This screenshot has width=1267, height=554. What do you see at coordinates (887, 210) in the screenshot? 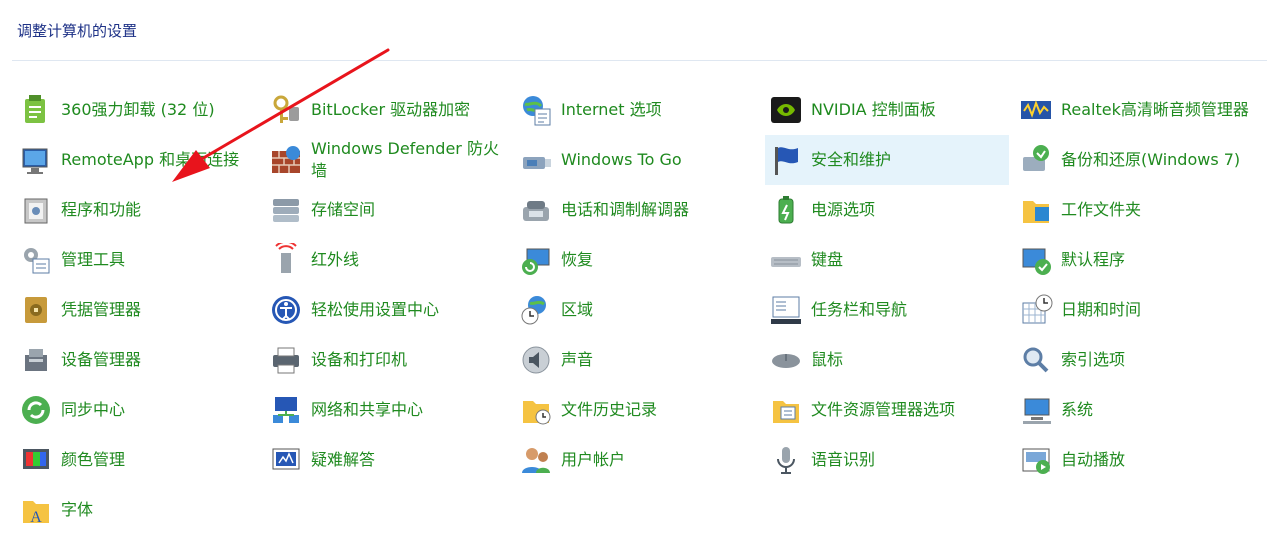
I see `control-panel-item: 电源选项` at bounding box center [887, 210].